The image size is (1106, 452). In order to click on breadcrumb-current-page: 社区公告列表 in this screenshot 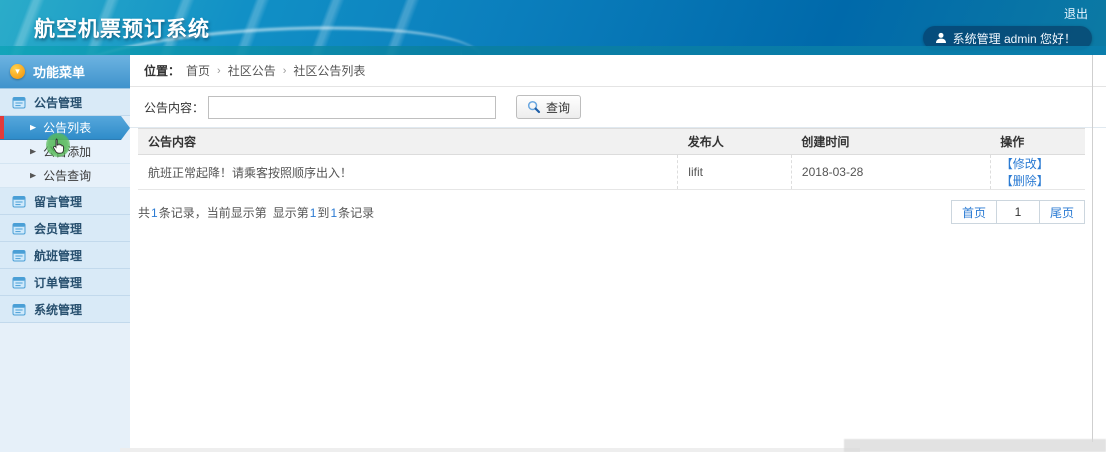, I will do `click(329, 71)`.